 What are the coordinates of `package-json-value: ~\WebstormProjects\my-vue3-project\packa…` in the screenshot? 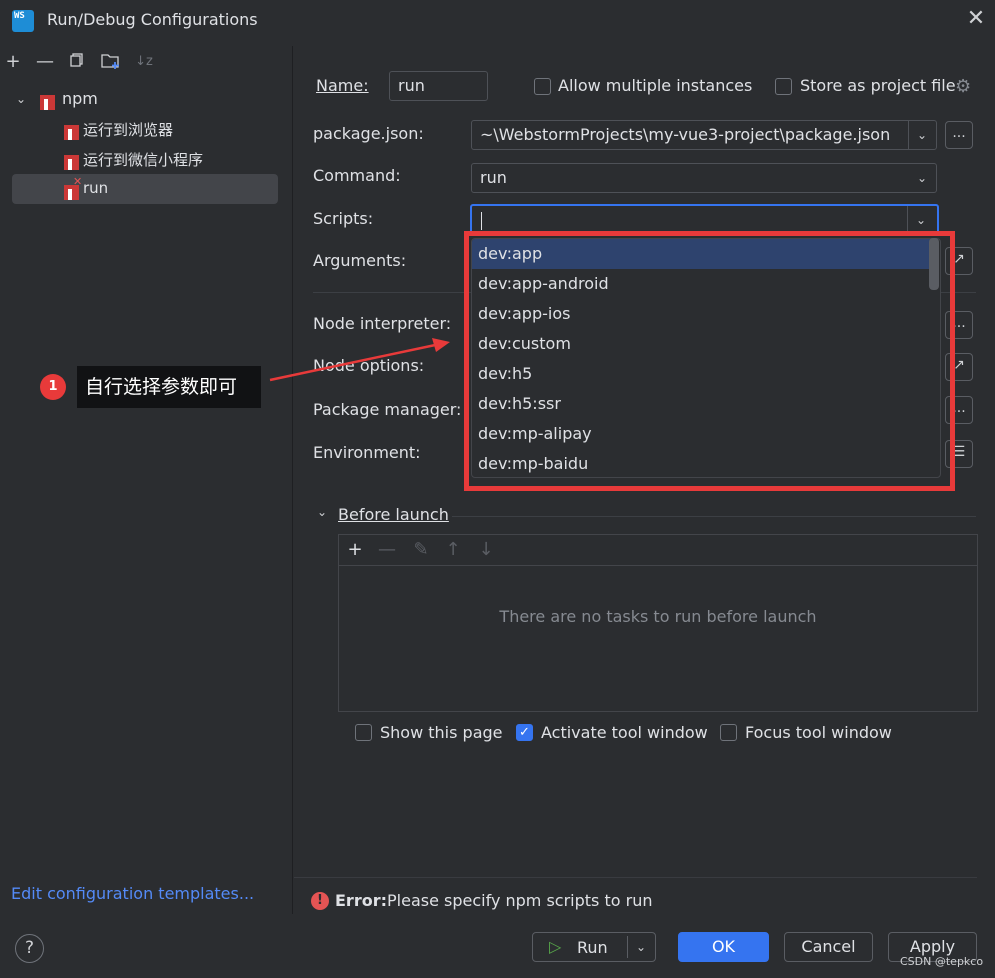 It's located at (685, 134).